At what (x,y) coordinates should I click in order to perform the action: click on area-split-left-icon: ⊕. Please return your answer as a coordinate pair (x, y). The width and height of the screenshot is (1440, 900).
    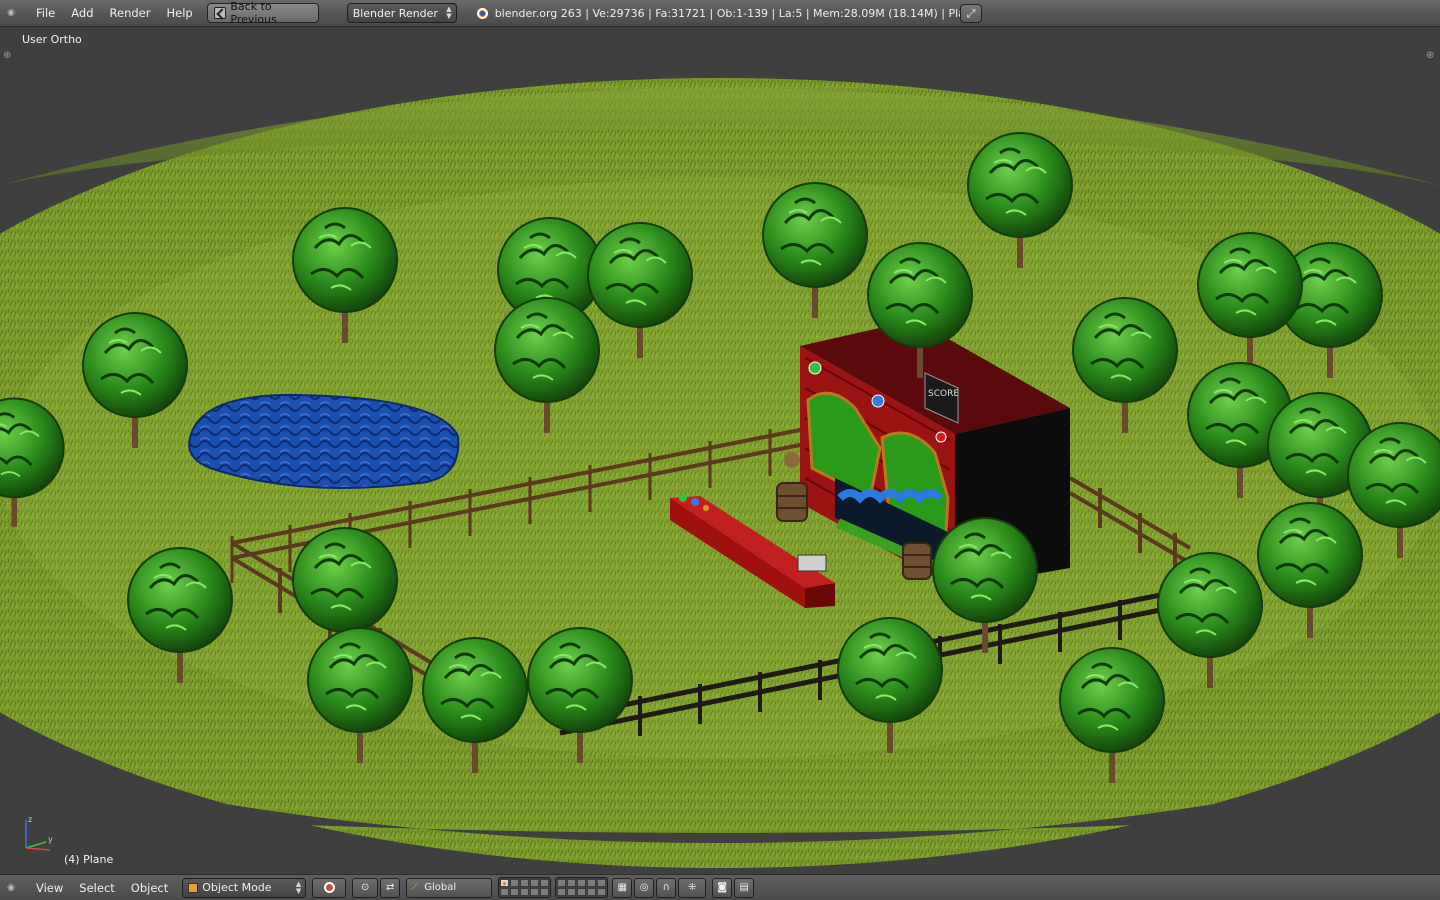
    Looking at the image, I should click on (7, 55).